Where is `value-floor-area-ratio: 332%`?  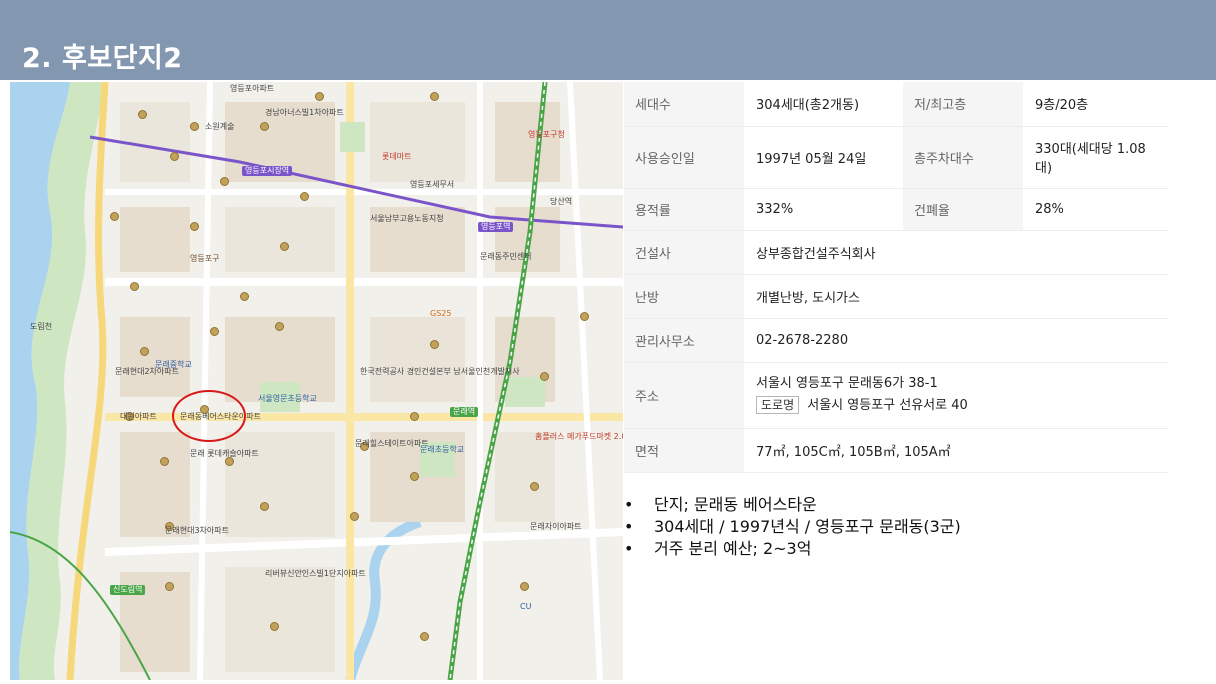
value-floor-area-ratio: 332% is located at coordinates (823, 209).